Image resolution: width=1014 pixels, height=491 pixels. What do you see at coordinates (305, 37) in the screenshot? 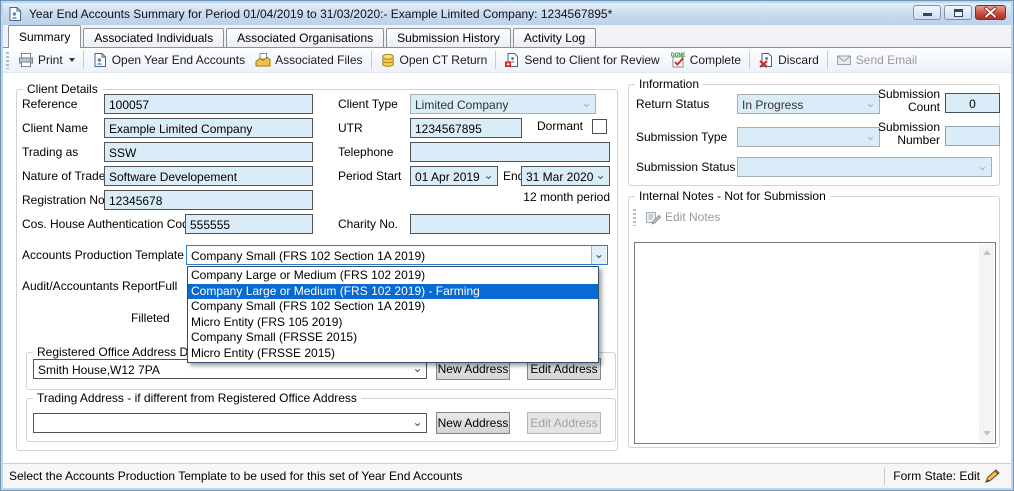
I see `tab-associated-organisations: Associated Organisations` at bounding box center [305, 37].